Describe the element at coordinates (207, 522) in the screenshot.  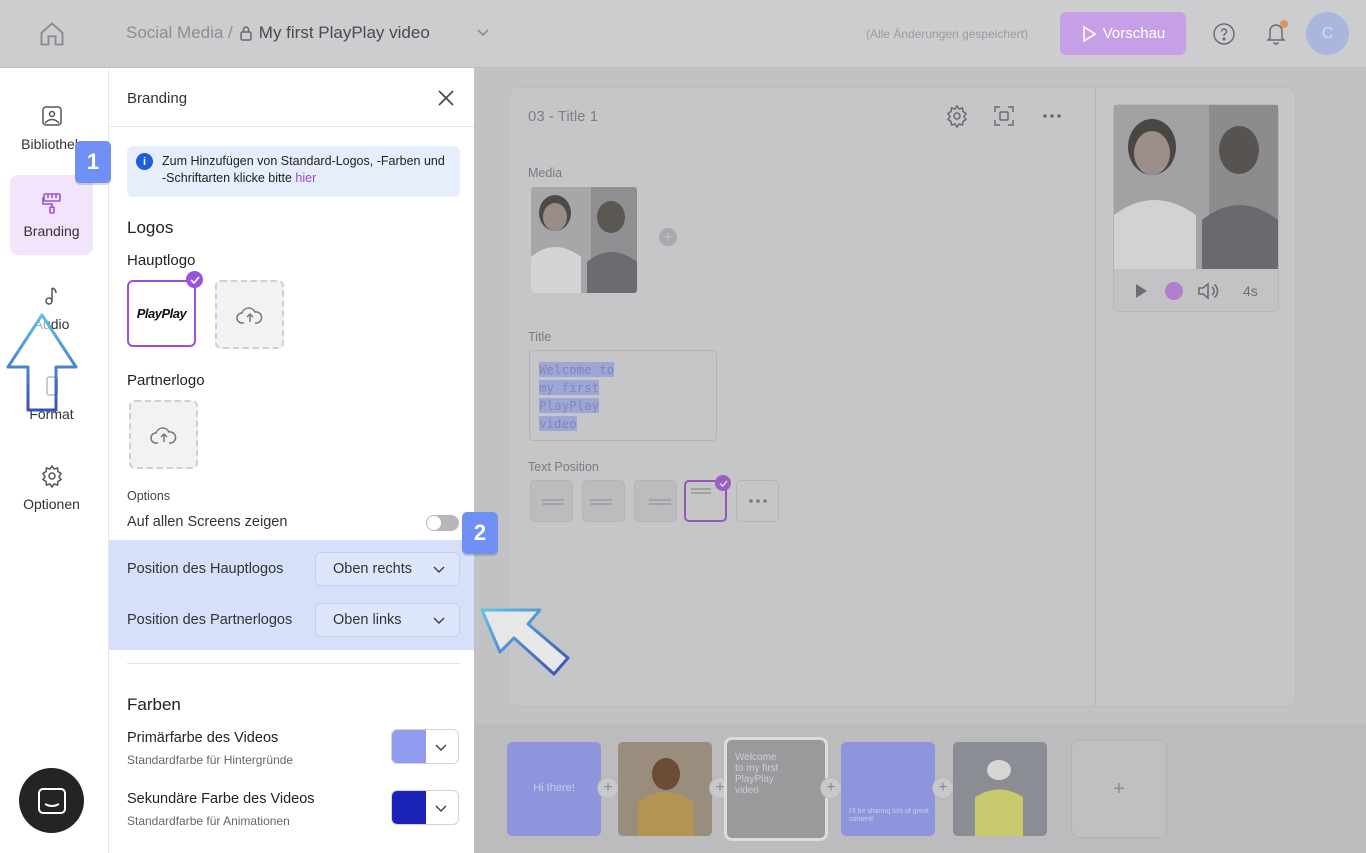
I see `show-all-screens-label: Auf allen Screens zeigen` at that location.